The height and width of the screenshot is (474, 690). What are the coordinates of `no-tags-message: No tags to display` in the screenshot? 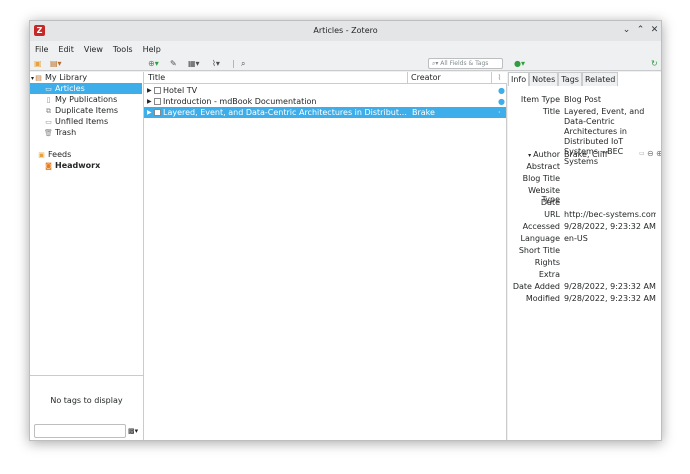 It's located at (86, 400).